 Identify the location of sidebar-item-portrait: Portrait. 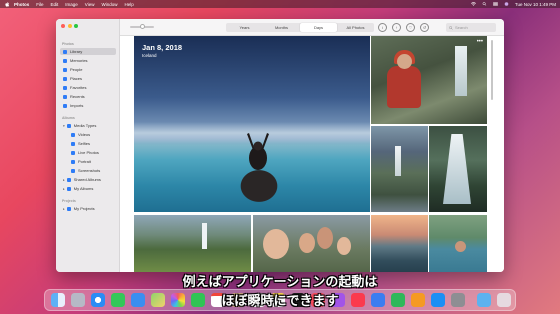
(92, 161).